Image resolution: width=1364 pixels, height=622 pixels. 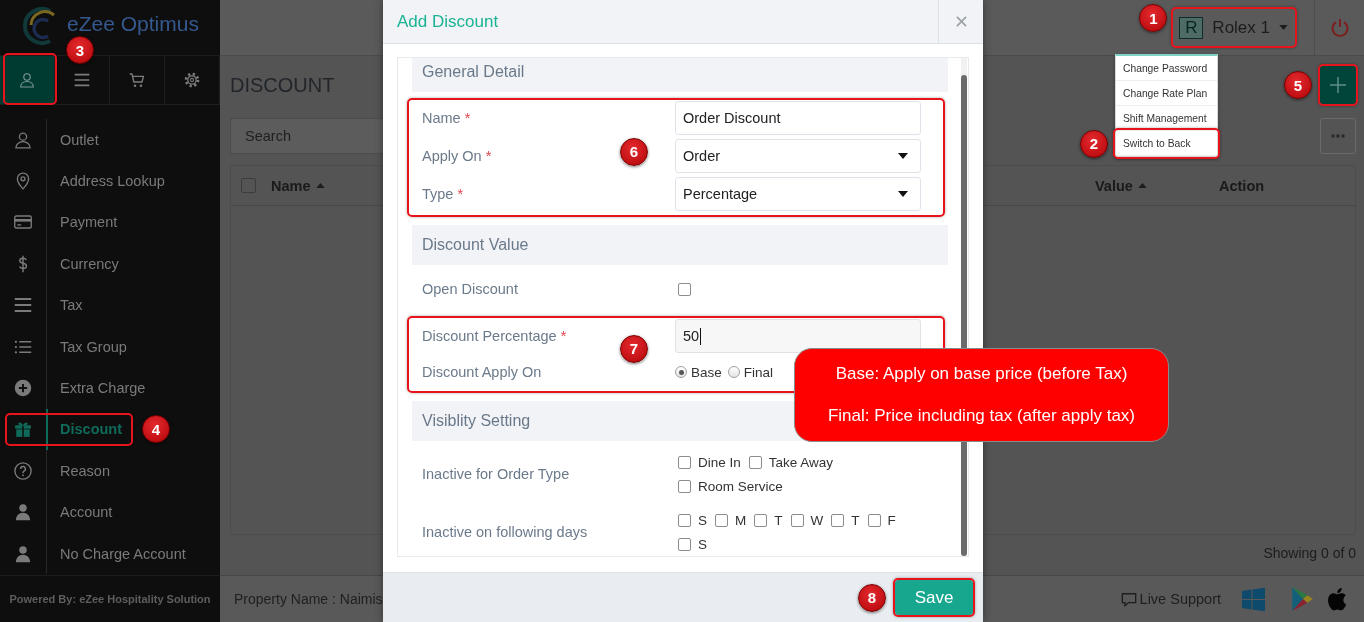 I want to click on search-field: Search, so click(x=306, y=136).